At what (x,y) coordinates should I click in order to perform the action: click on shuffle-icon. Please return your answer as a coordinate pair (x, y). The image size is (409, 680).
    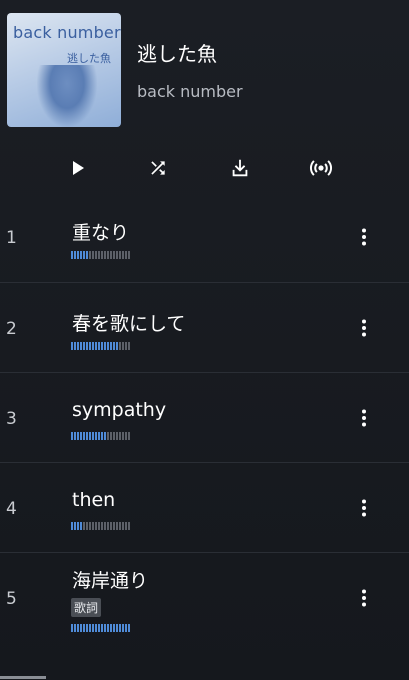
    Looking at the image, I should click on (158, 168).